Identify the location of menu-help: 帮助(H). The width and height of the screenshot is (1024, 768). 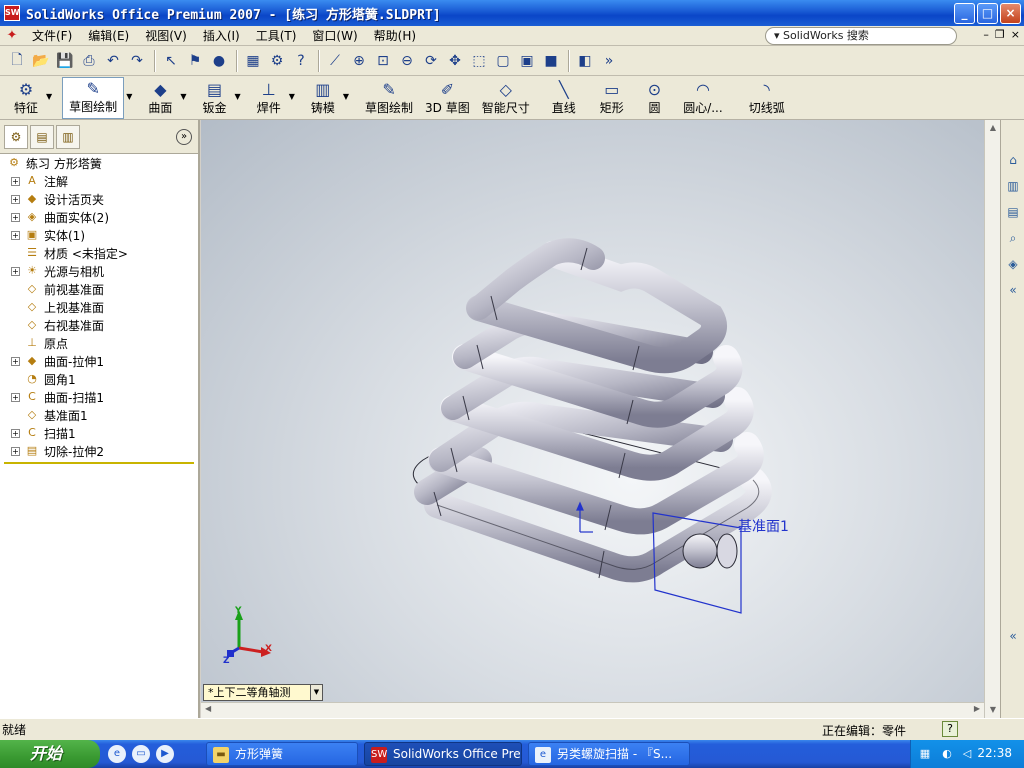
(395, 36).